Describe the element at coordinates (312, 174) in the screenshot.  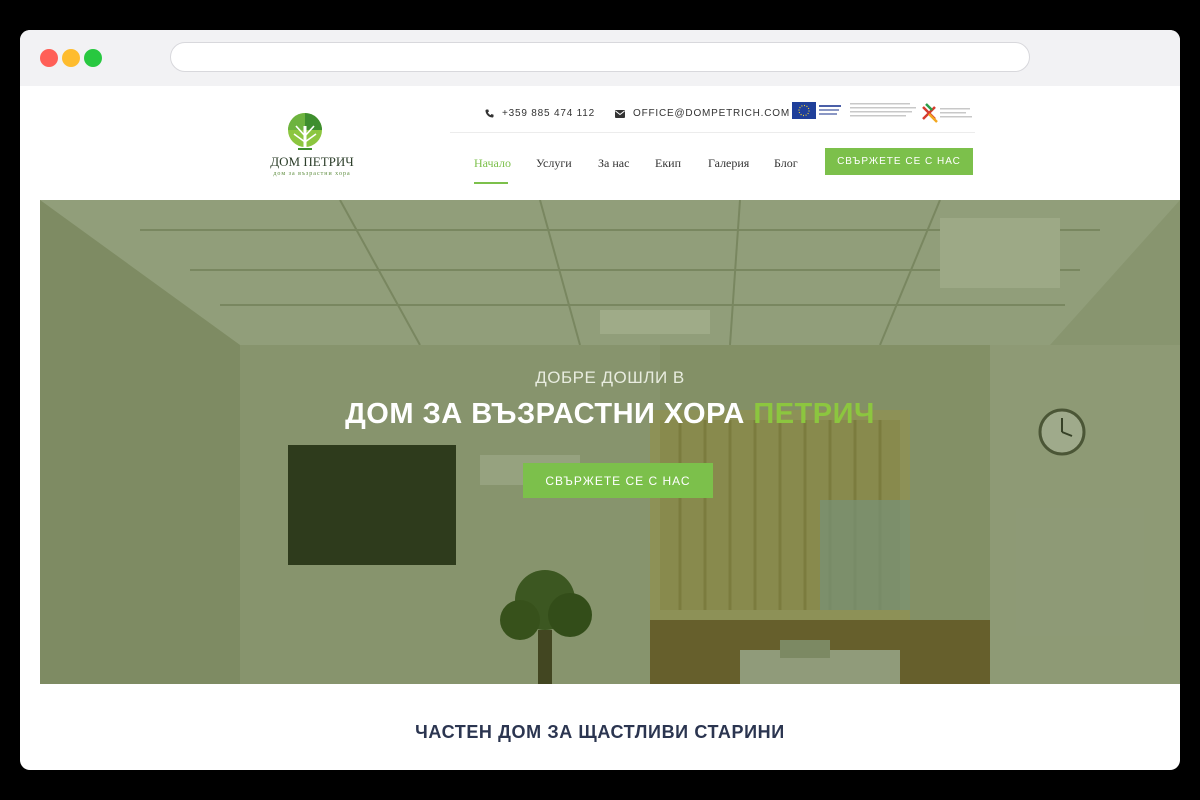
I see `logo-subtitle: дом за възрастни хора` at that location.